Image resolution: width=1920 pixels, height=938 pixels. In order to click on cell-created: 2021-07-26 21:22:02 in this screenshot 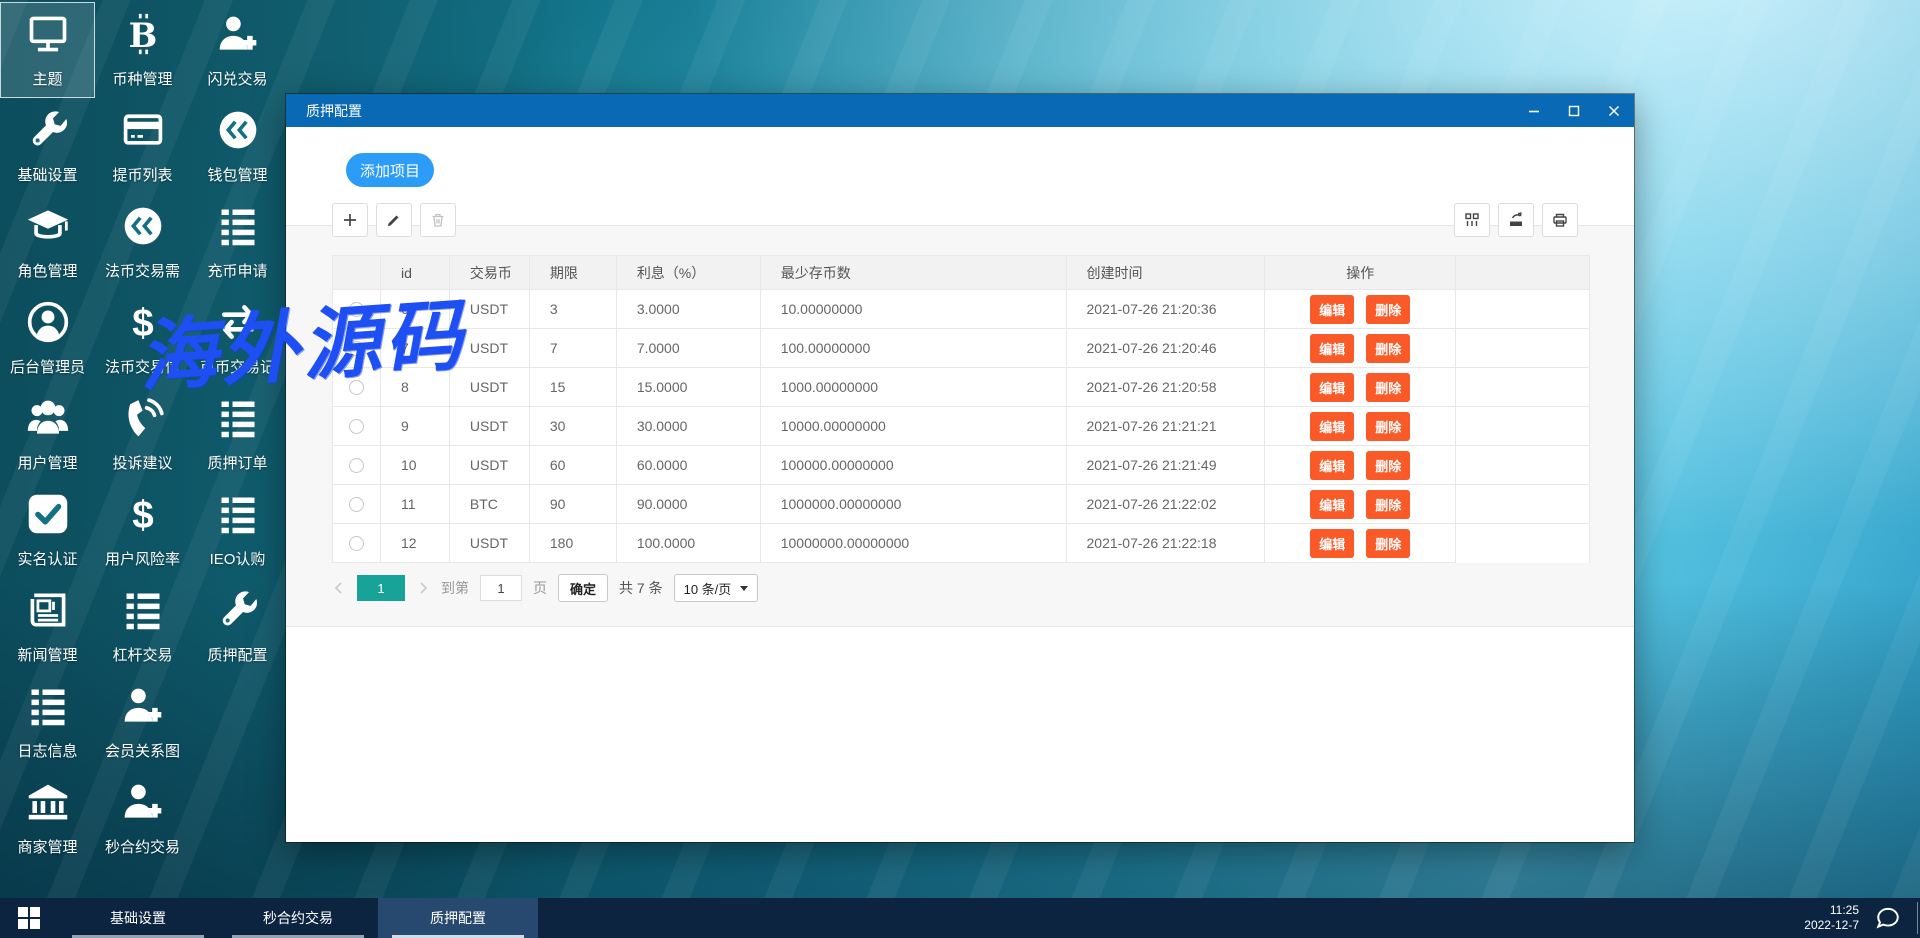, I will do `click(1165, 504)`.